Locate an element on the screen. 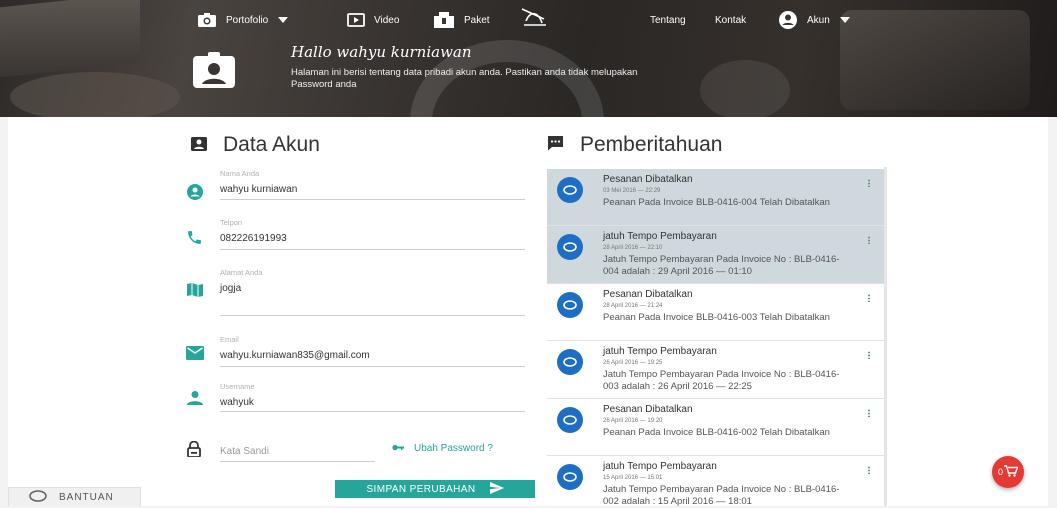 The width and height of the screenshot is (1057, 508). address-label: Alamat Anda is located at coordinates (241, 272).